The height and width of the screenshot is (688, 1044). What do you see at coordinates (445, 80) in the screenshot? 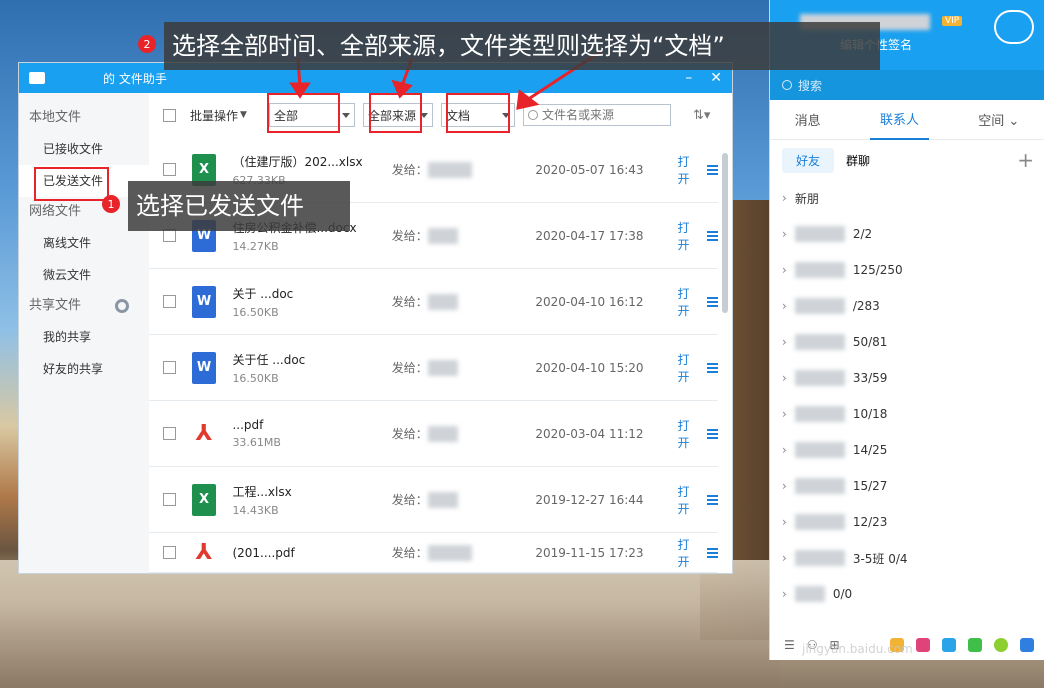
I see `annotation-arrows` at bounding box center [445, 80].